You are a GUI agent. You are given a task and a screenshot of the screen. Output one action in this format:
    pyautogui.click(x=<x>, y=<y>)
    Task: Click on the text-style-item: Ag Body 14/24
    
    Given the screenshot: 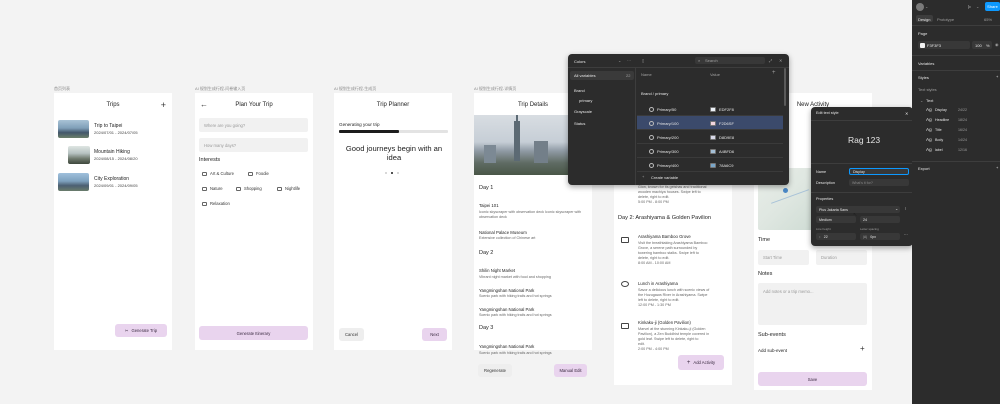 What is the action you would take?
    pyautogui.click(x=961, y=141)
    